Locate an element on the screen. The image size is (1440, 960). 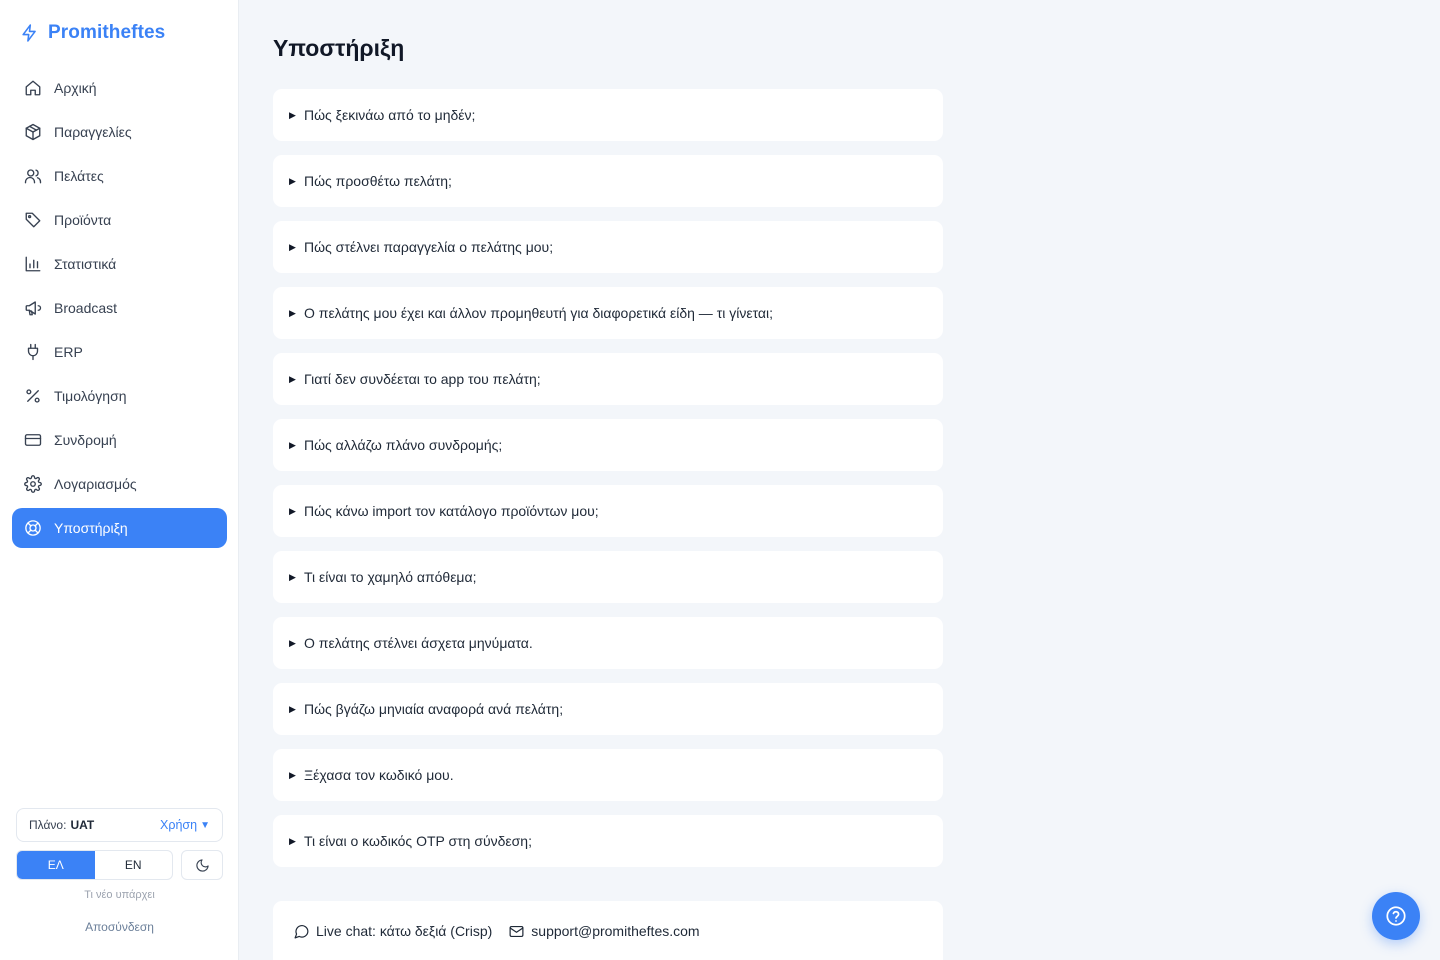
credit-card-icon is located at coordinates (33, 440).